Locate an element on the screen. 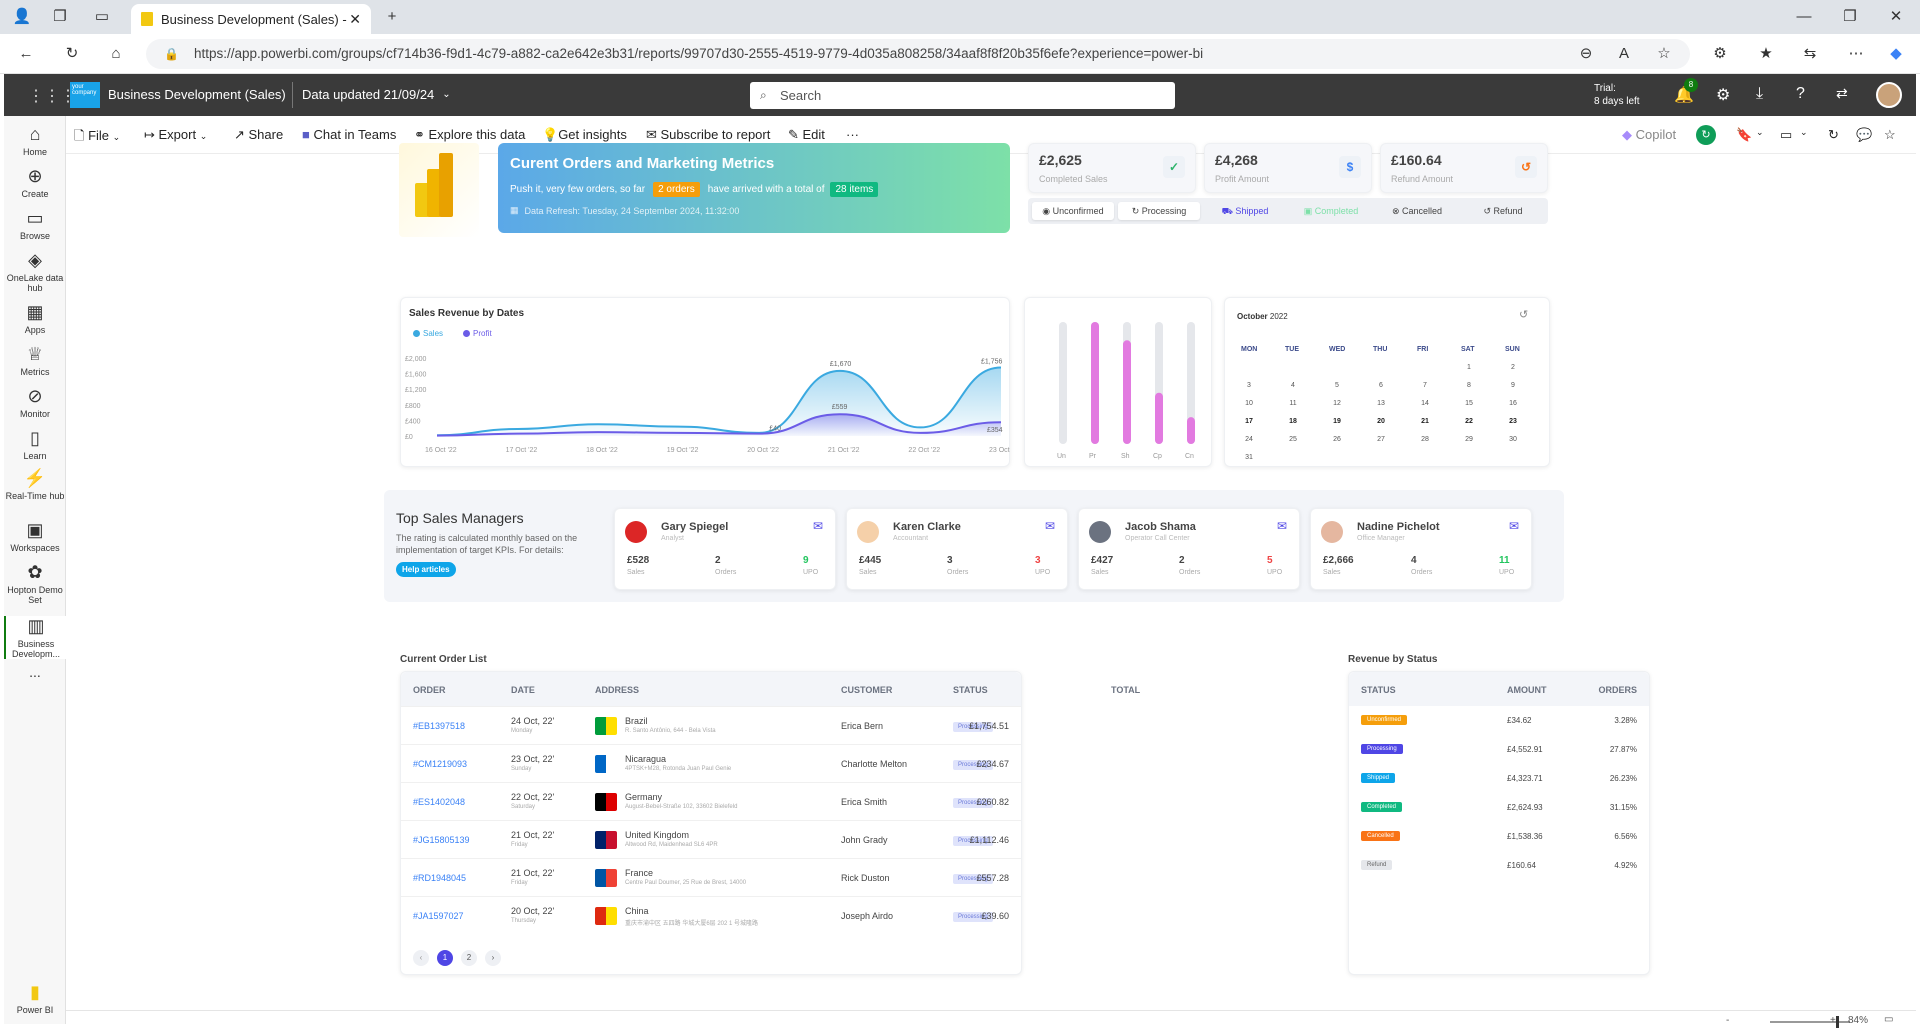 This screenshot has height=1032, width=1920. order-col-header: TOTAL is located at coordinates (1125, 690).